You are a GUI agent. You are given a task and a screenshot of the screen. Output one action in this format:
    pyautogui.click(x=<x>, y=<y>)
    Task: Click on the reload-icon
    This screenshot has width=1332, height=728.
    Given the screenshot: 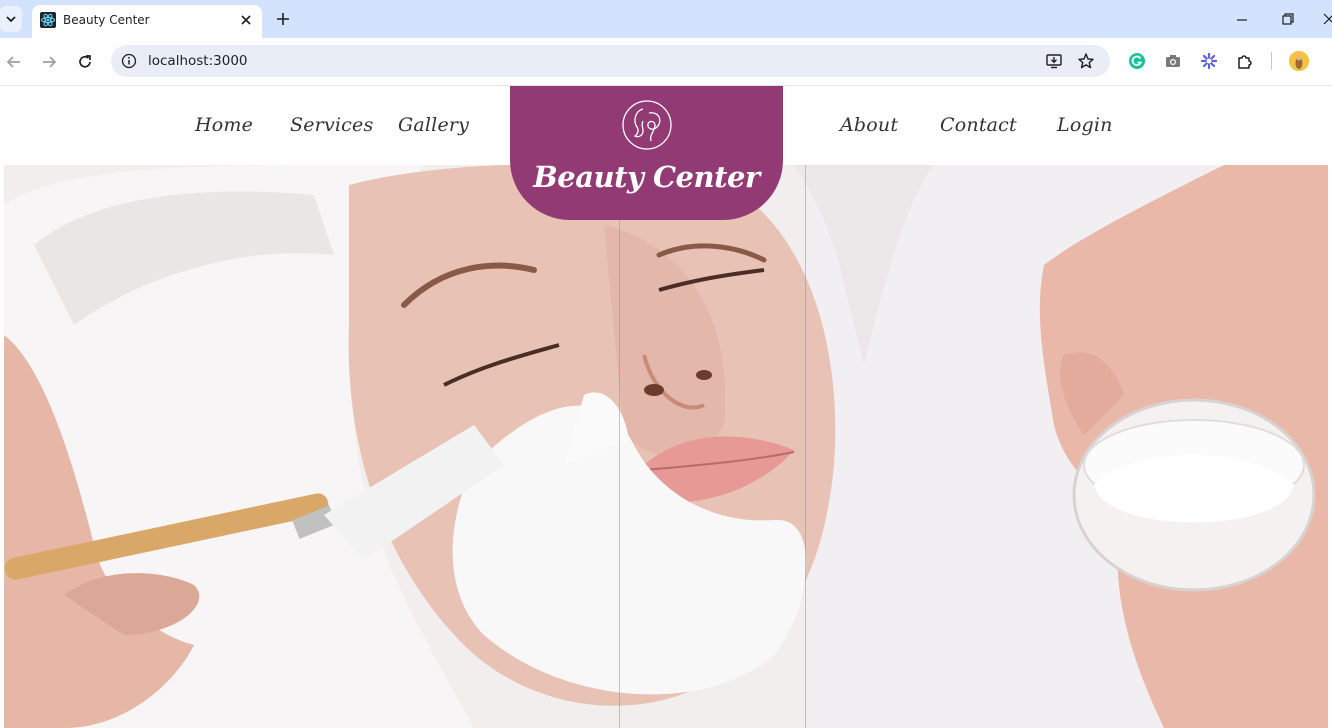 What is the action you would take?
    pyautogui.click(x=85, y=62)
    